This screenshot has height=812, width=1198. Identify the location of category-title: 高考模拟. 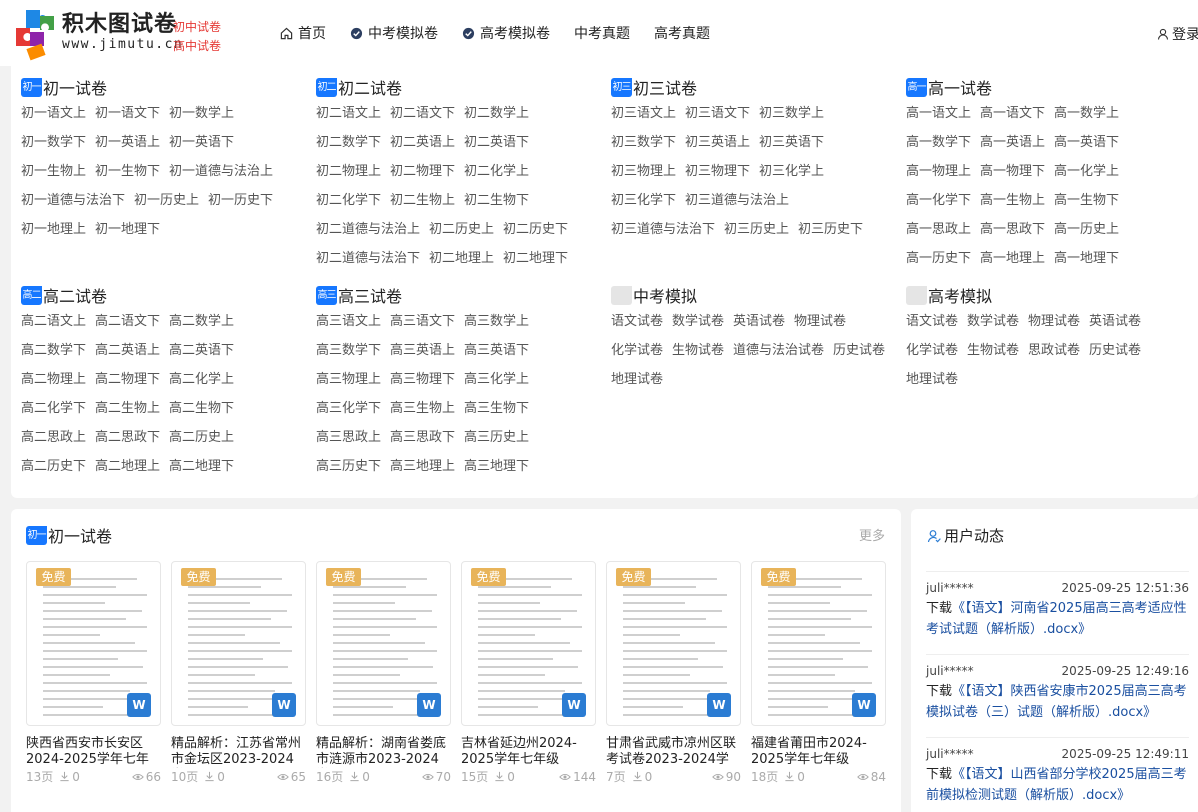
(1051, 295).